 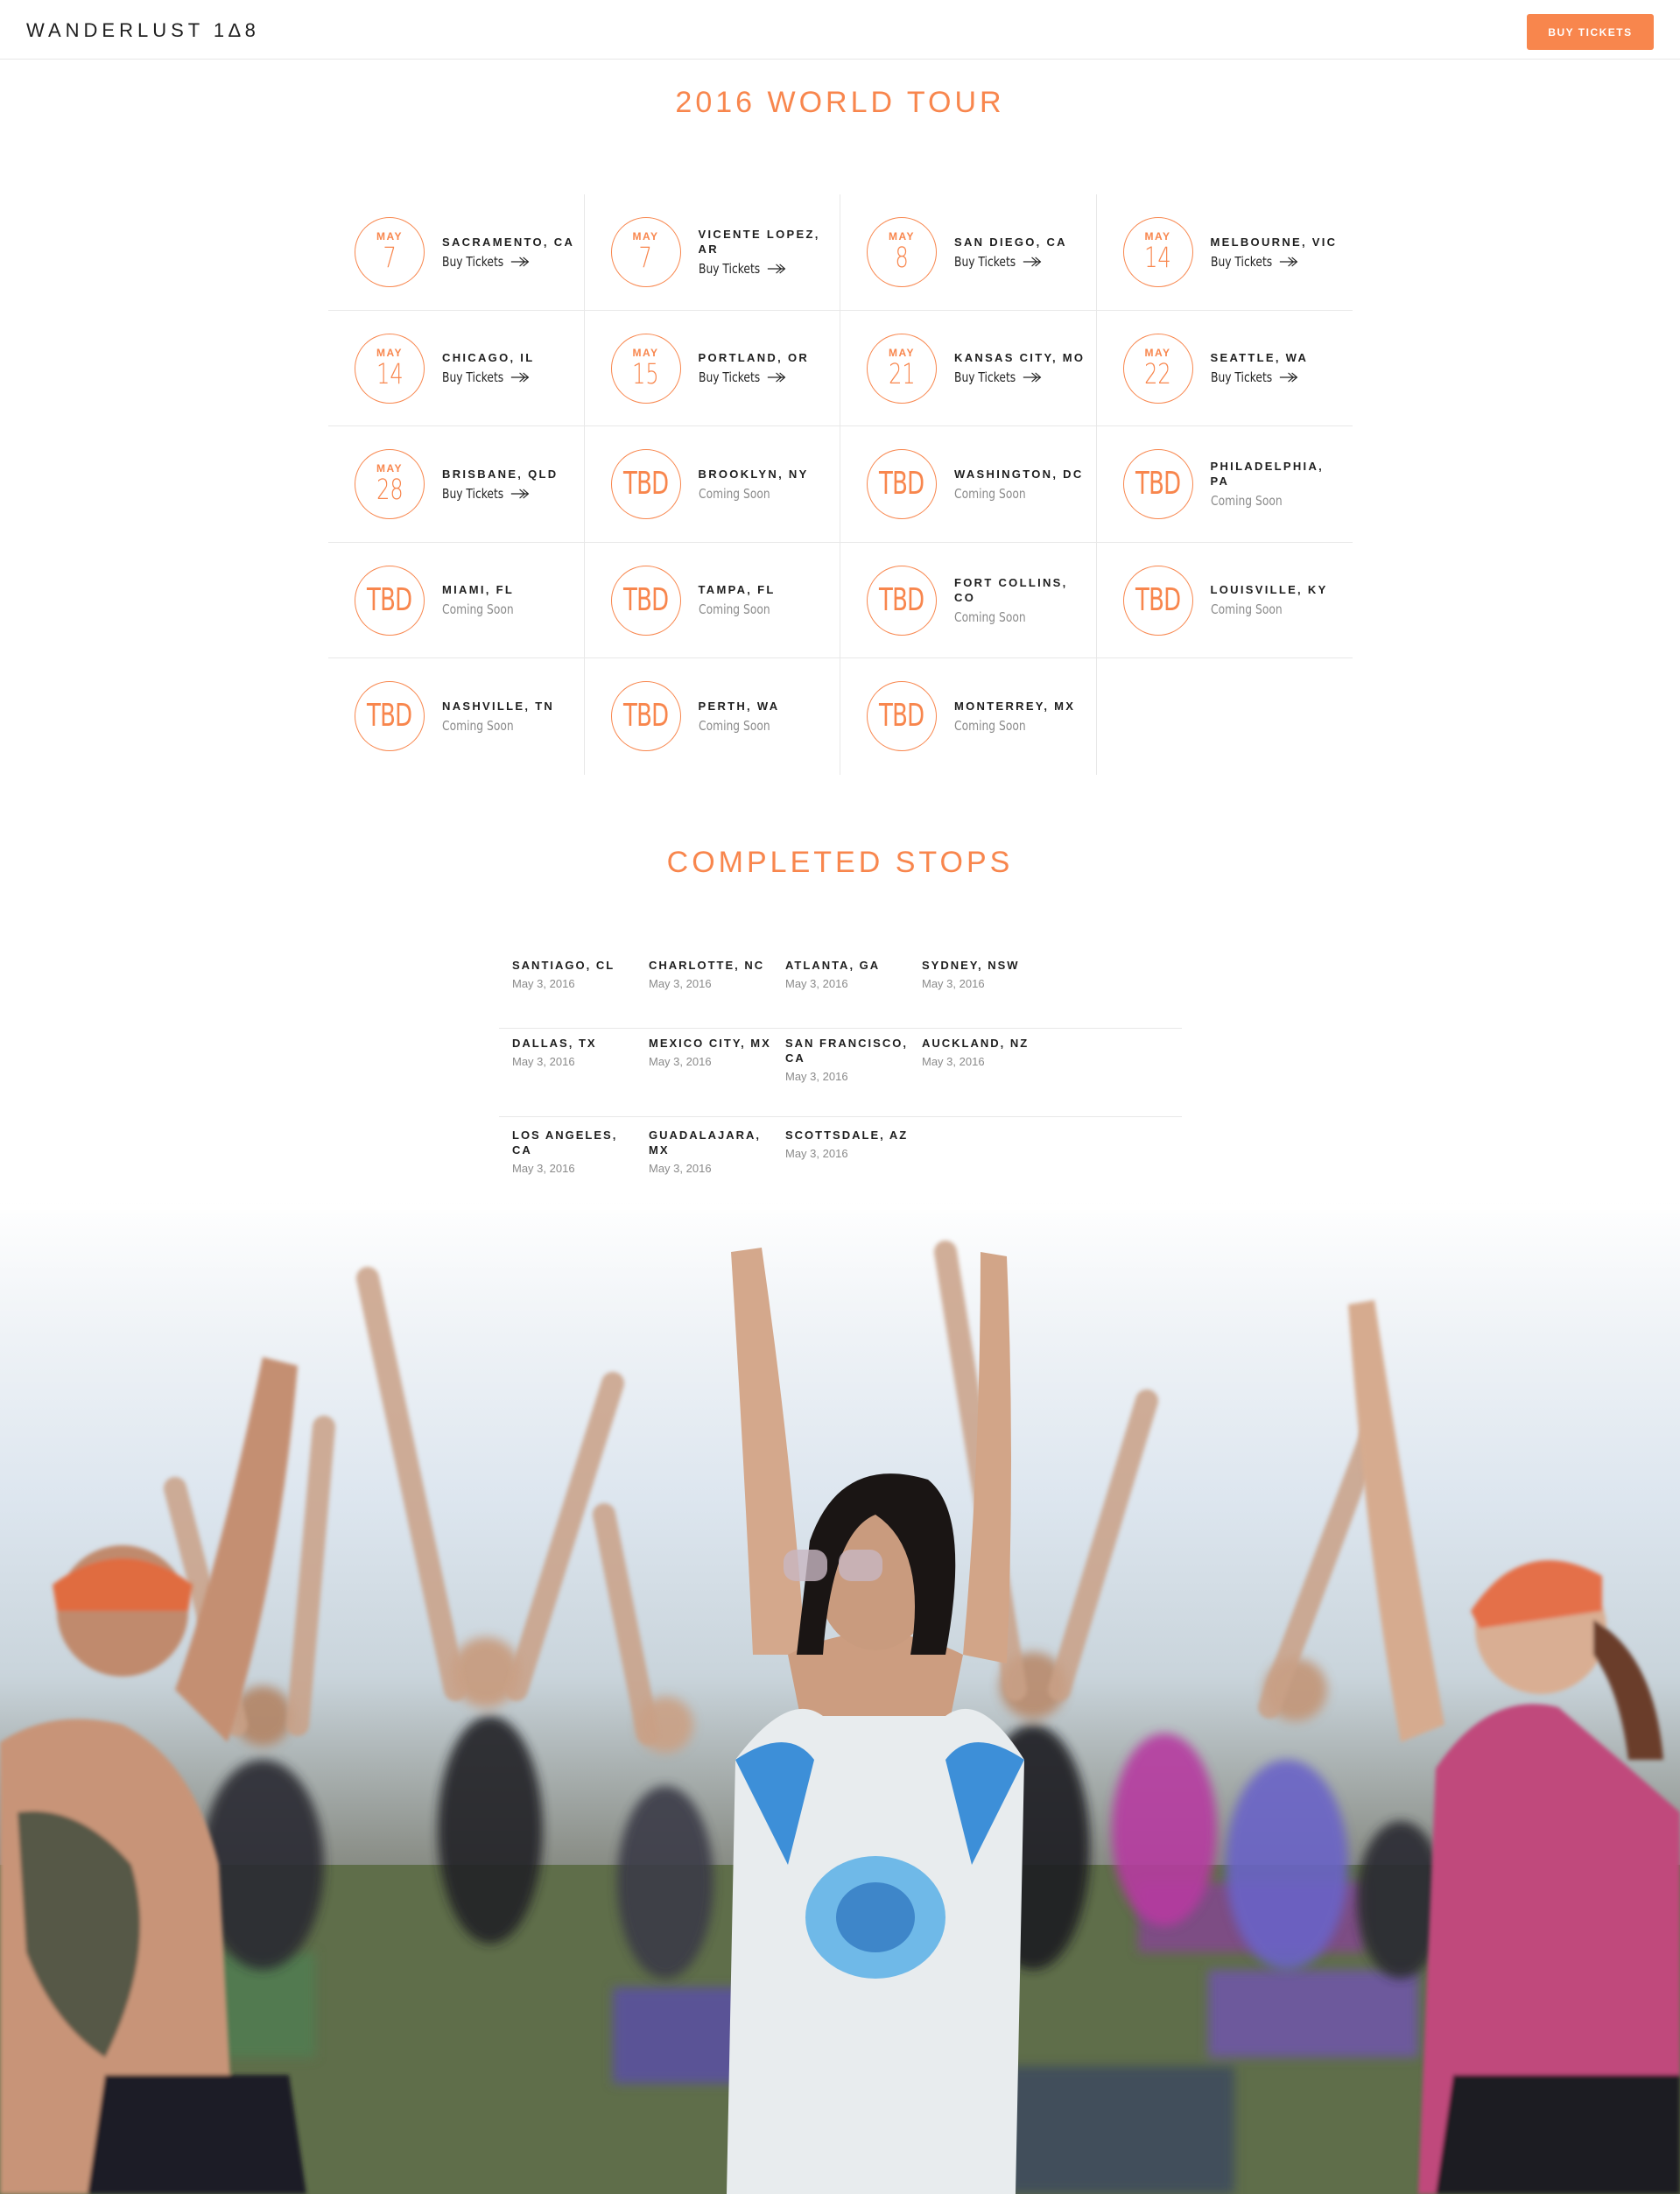 What do you see at coordinates (508, 716) in the screenshot?
I see `stop-info: NASHVILLE, TN Coming Soon` at bounding box center [508, 716].